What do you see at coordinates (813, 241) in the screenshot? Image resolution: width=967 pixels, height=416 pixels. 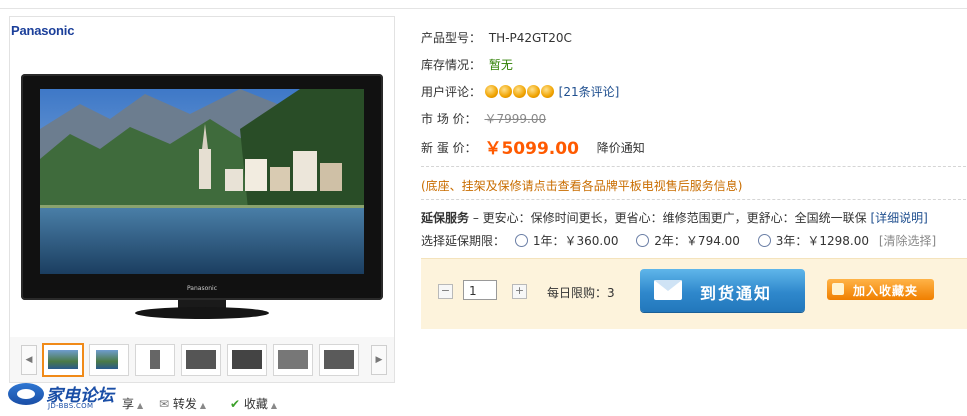 I see `warranty-option-3: 3年：￥1298.00` at bounding box center [813, 241].